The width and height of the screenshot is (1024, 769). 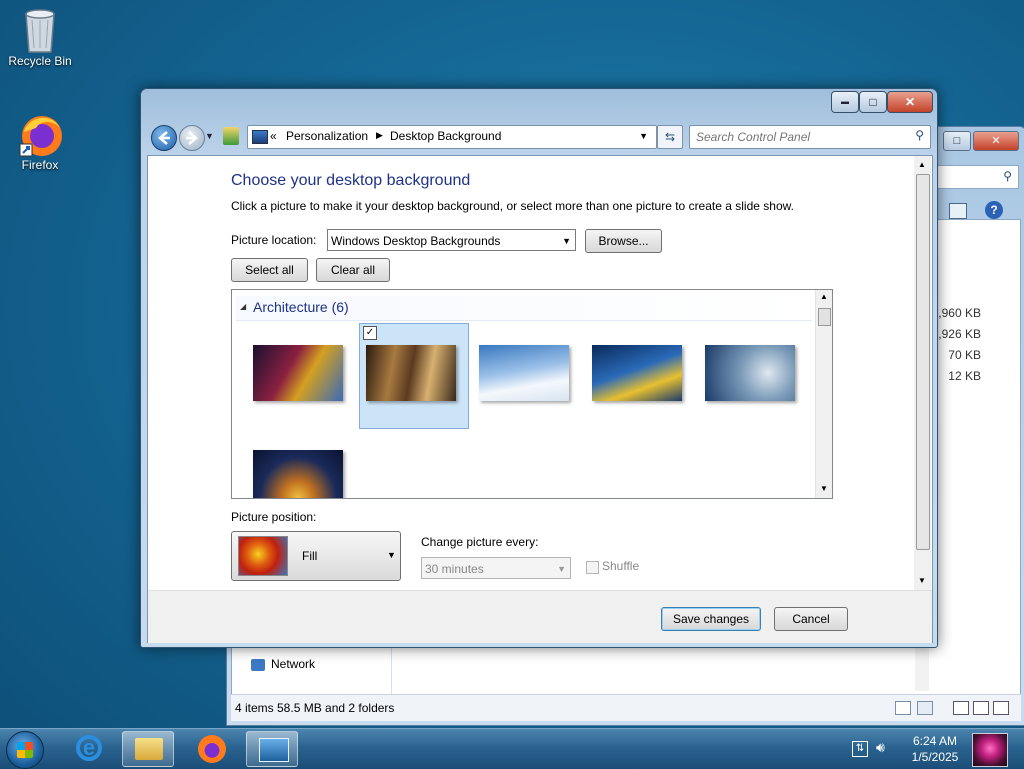 I want to click on picture-location-dropdown: Windows Desktop Backgrounds ▼, so click(x=451, y=240).